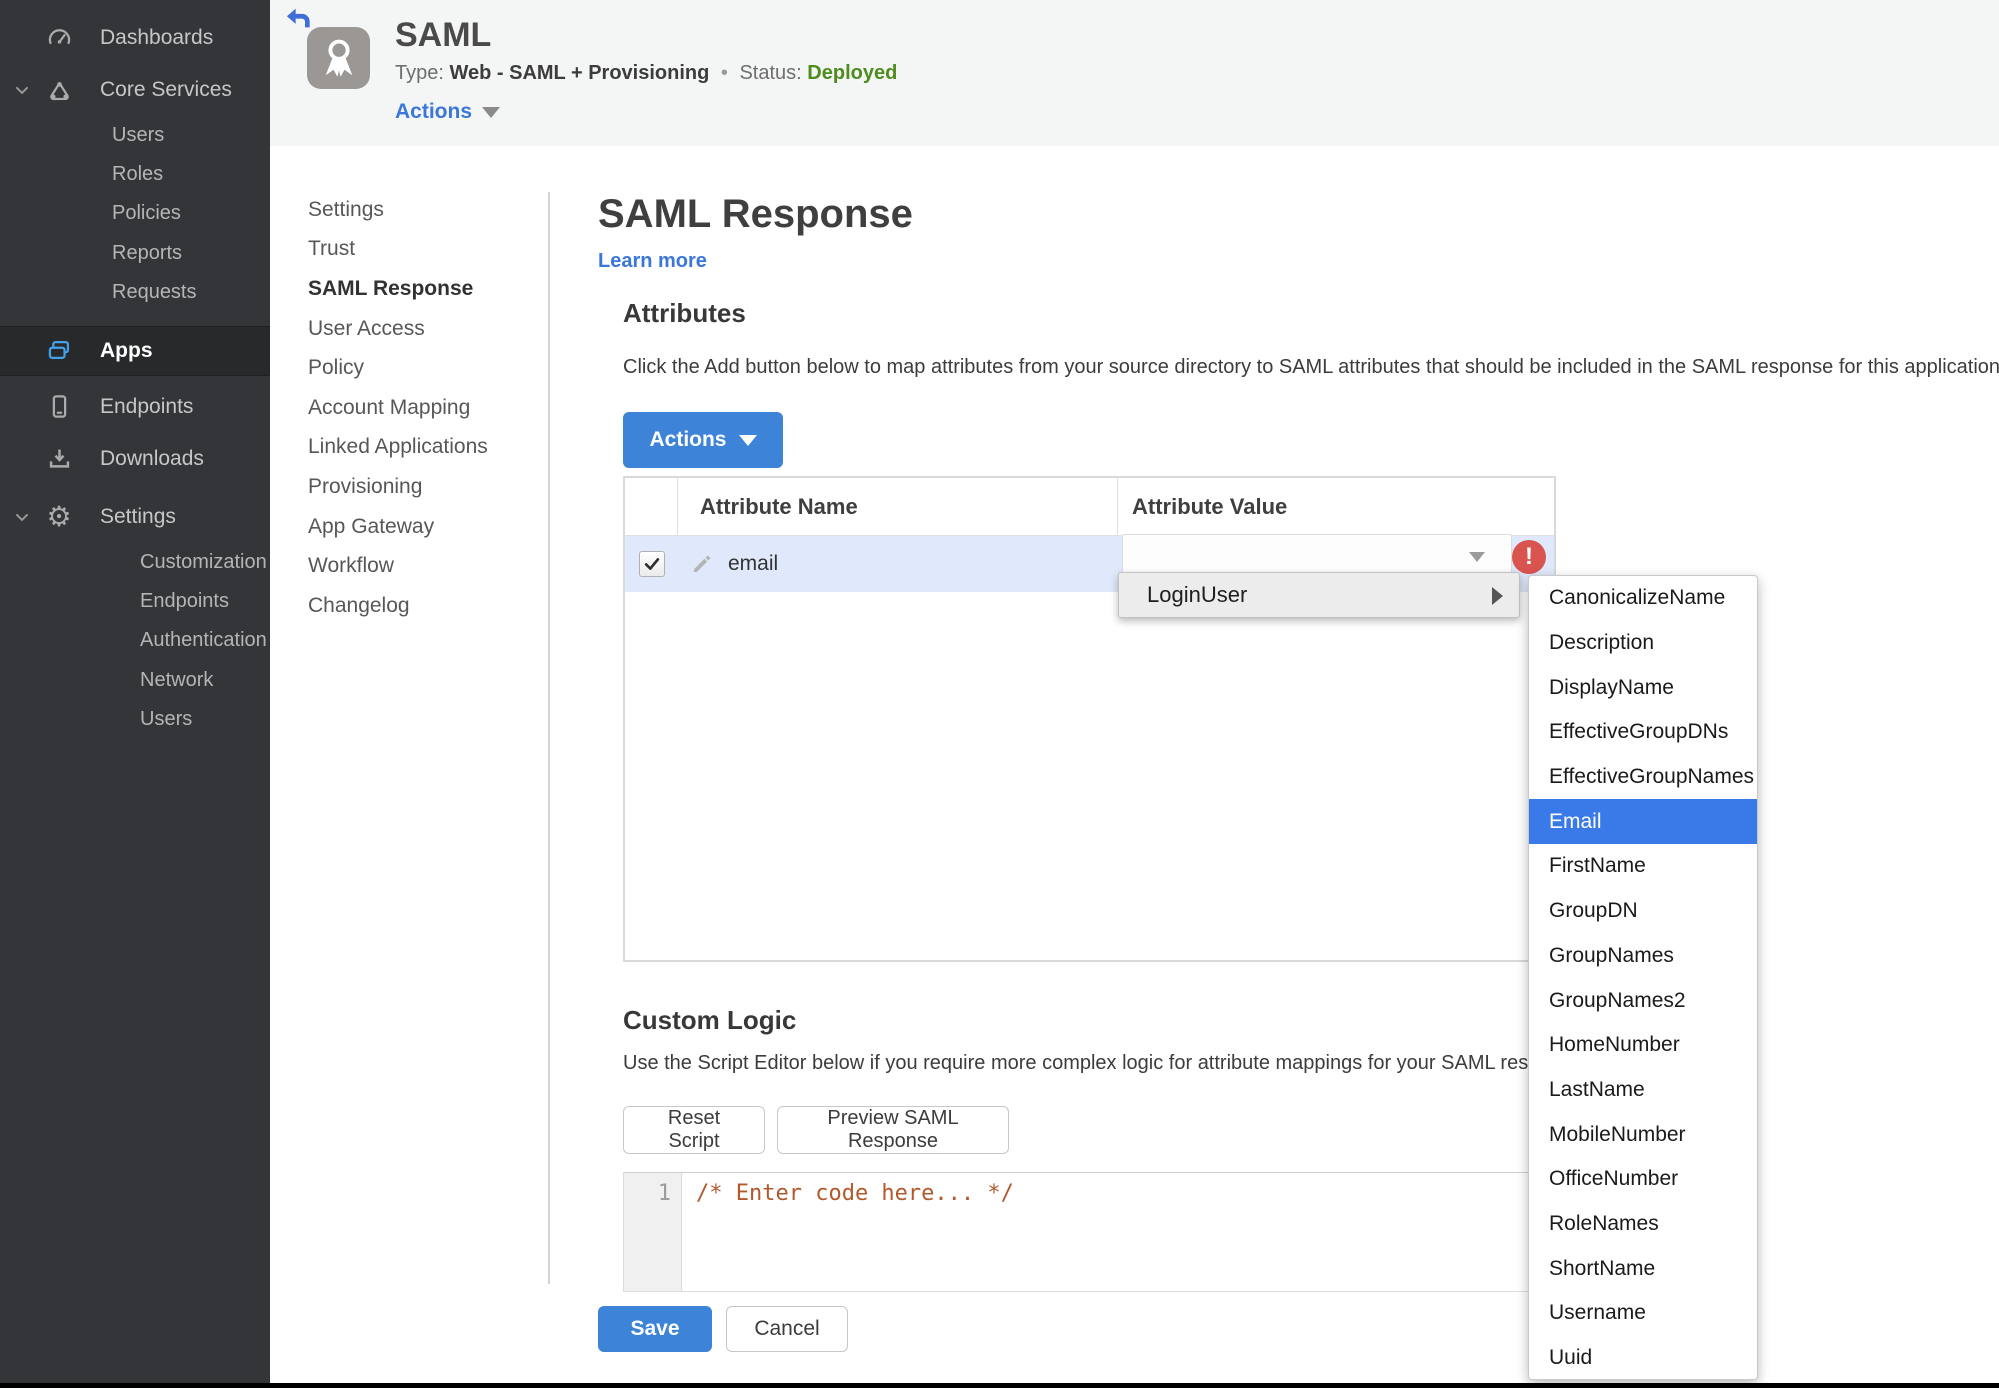  What do you see at coordinates (653, 1232) in the screenshot?
I see `editor-line-number: 1` at bounding box center [653, 1232].